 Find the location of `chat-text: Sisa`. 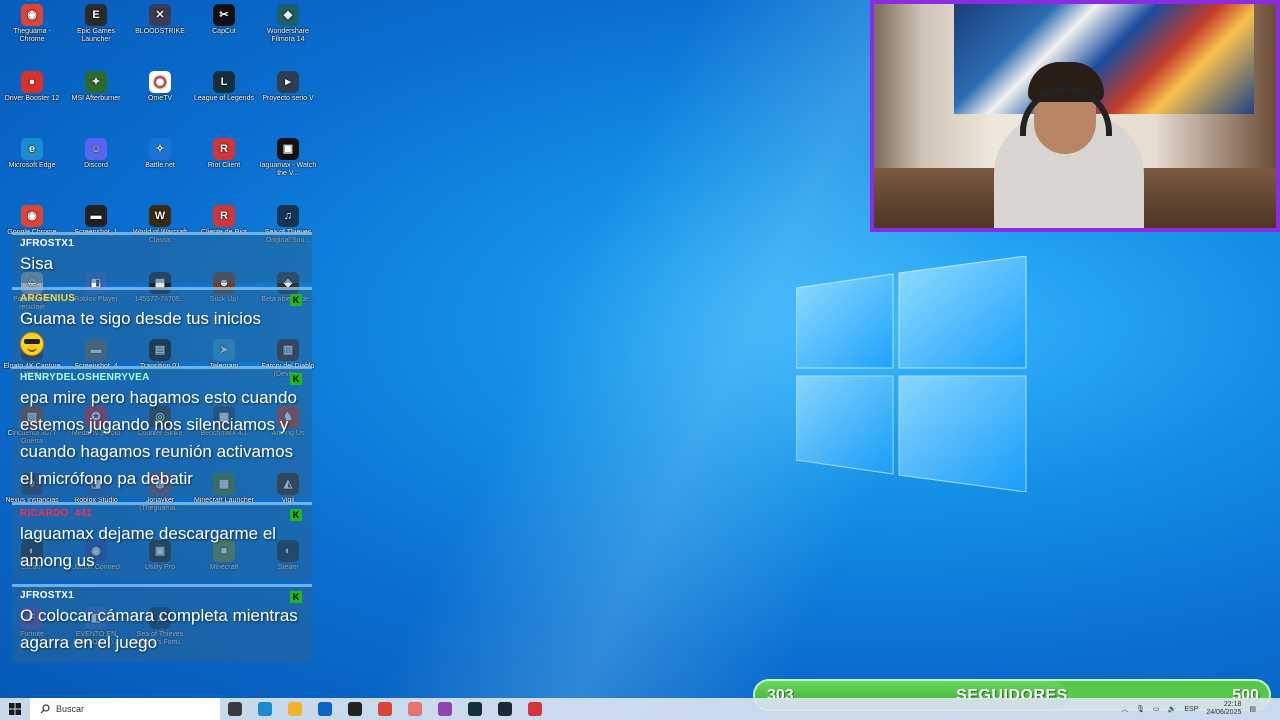

chat-text: Sisa is located at coordinates (37, 263).